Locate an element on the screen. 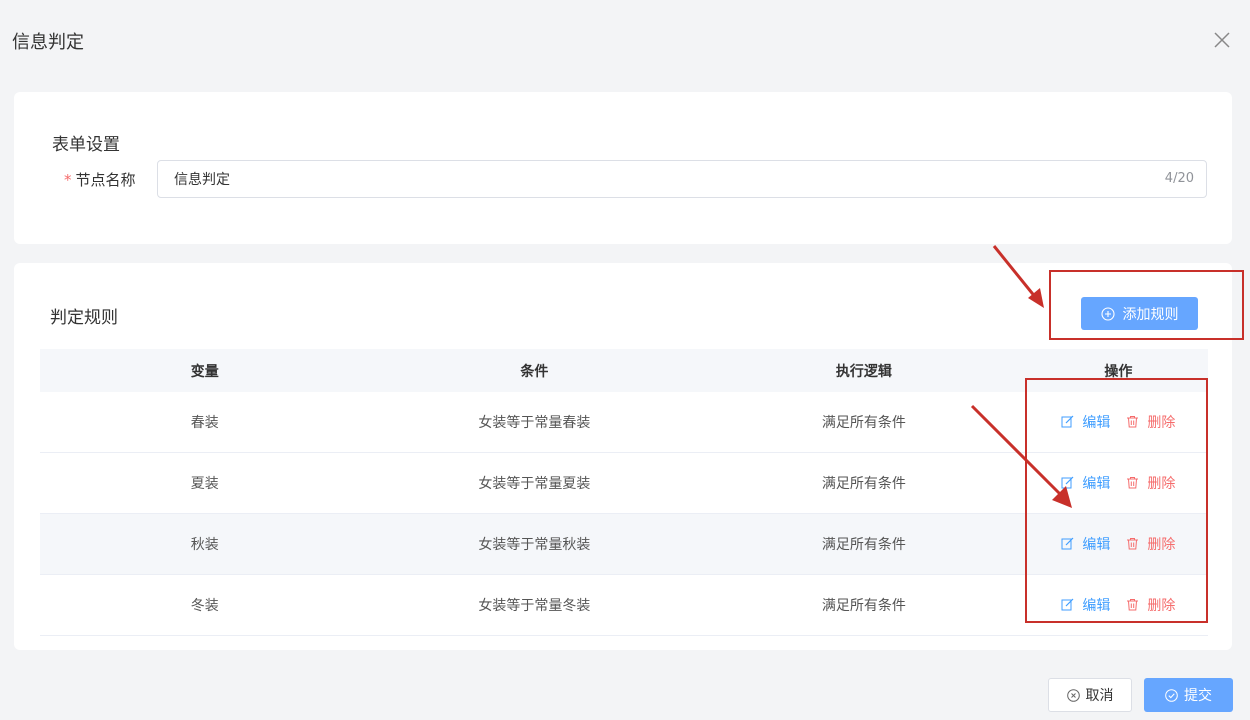  cancel-button: 取消 is located at coordinates (1090, 695).